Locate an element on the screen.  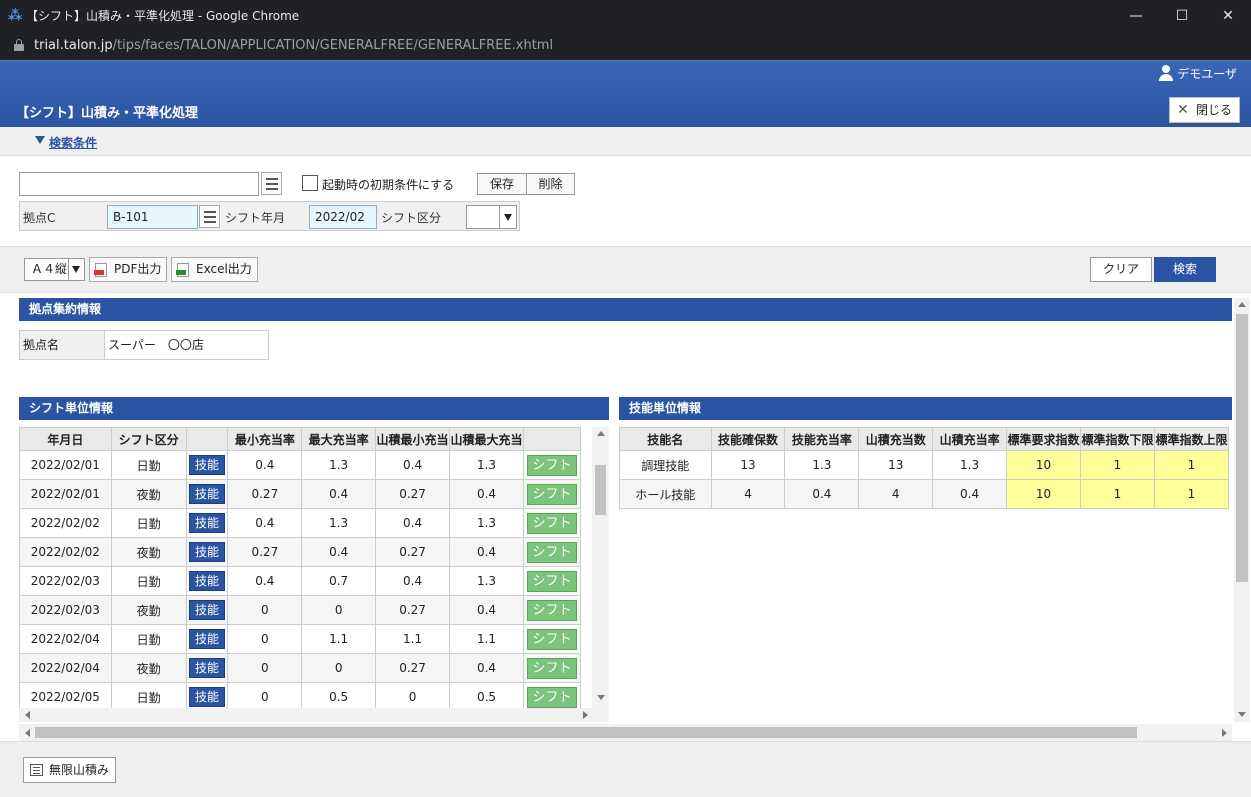
initial-condition-label: 起動時の初期条件にする is located at coordinates (388, 185).